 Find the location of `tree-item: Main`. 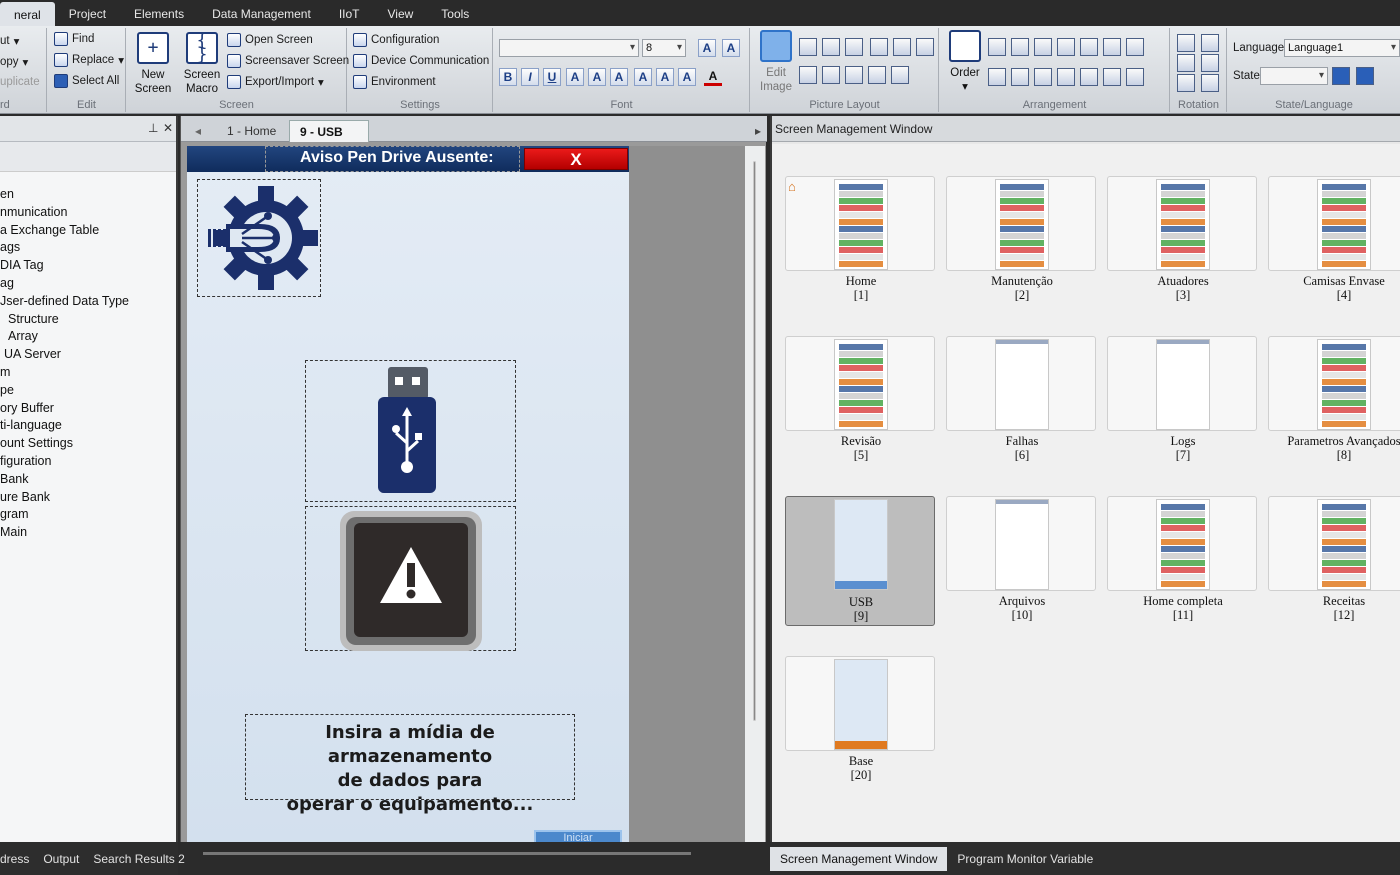

tree-item: Main is located at coordinates (88, 533).